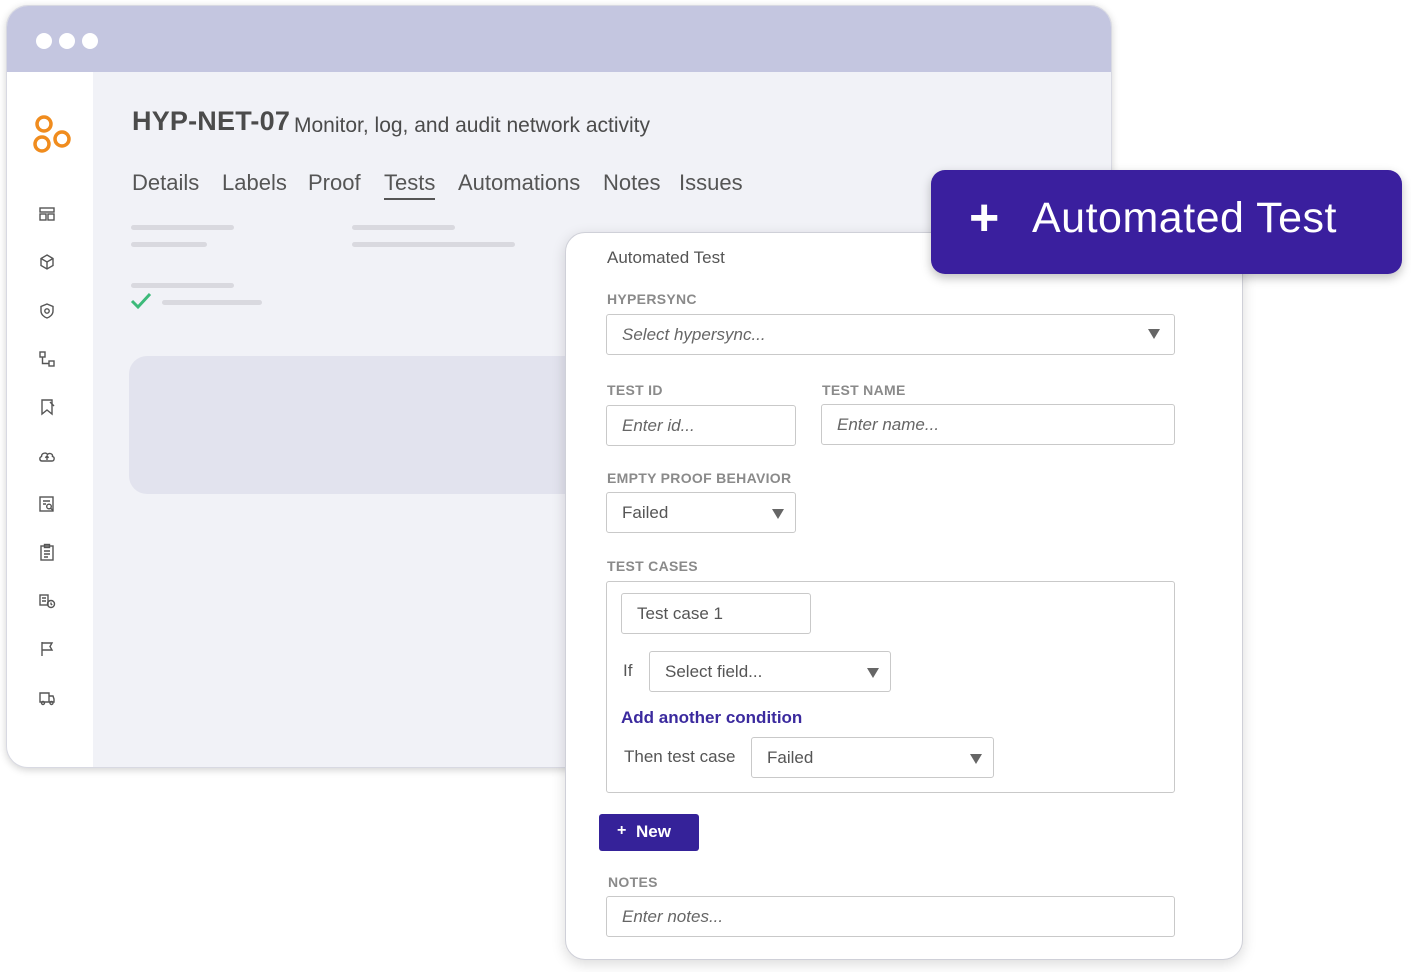 The width and height of the screenshot is (1411, 972). I want to click on flag-icon, so click(47, 649).